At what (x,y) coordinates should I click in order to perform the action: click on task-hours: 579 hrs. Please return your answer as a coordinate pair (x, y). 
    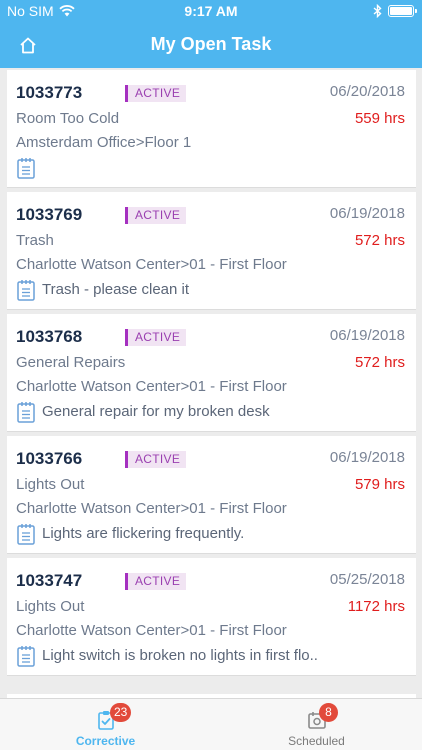
    Looking at the image, I should click on (379, 484).